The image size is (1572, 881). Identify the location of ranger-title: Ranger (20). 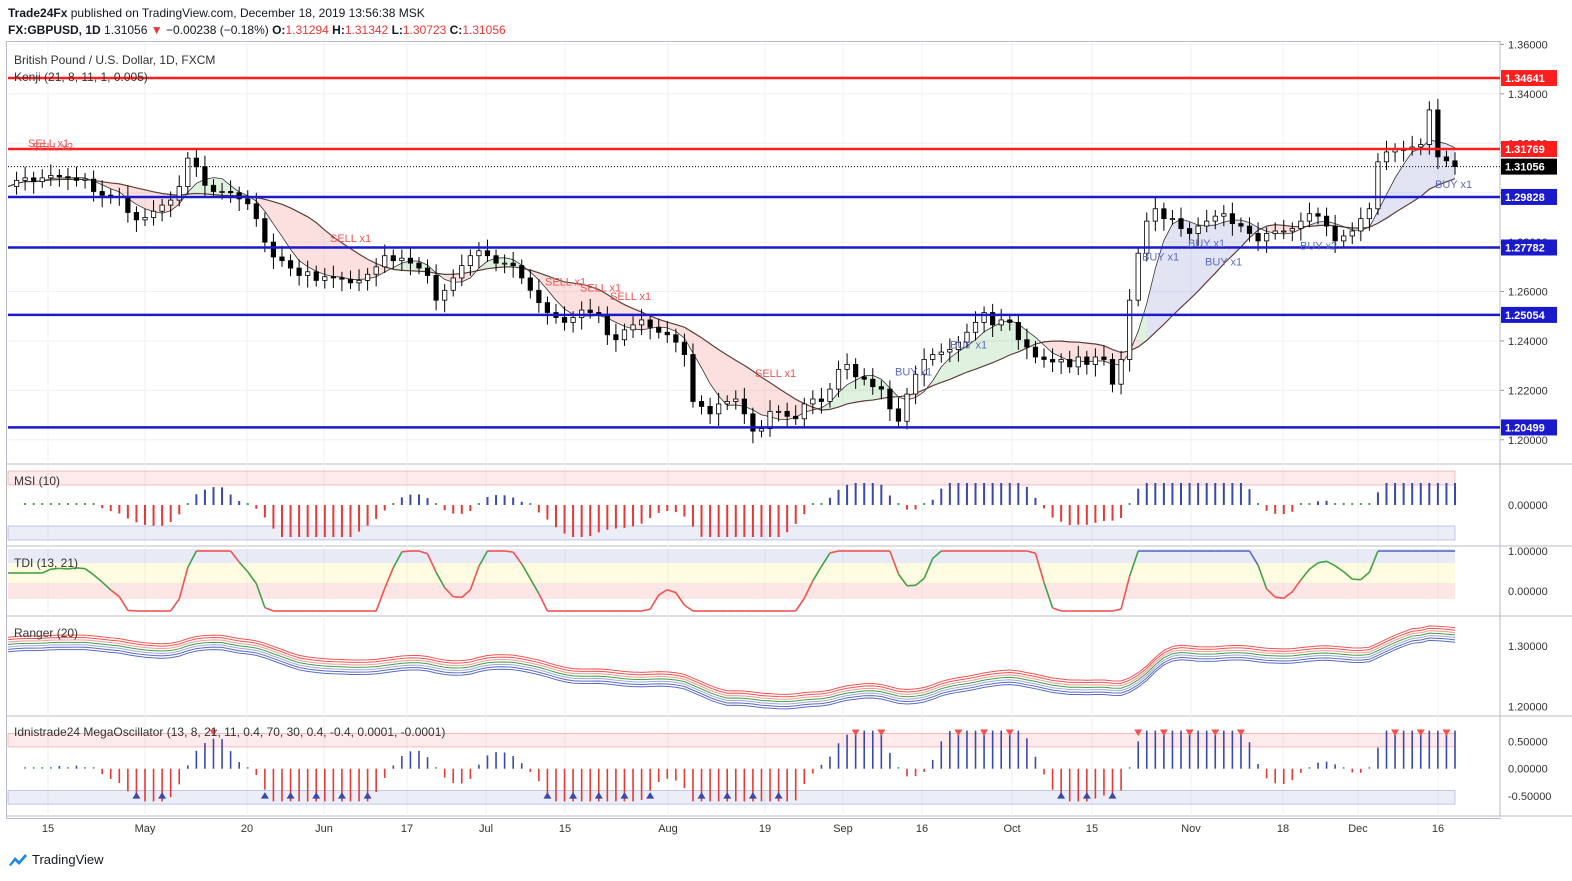
(46, 633).